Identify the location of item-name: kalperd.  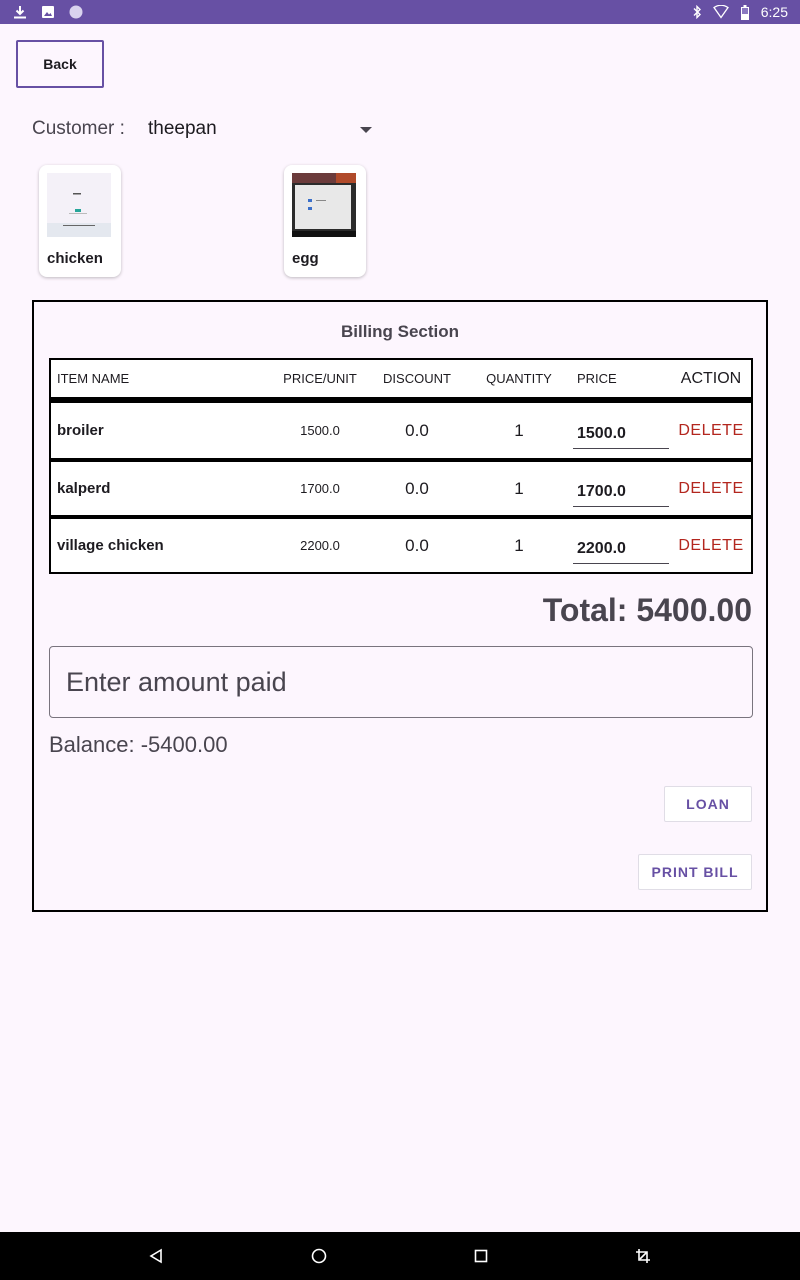
(84, 488).